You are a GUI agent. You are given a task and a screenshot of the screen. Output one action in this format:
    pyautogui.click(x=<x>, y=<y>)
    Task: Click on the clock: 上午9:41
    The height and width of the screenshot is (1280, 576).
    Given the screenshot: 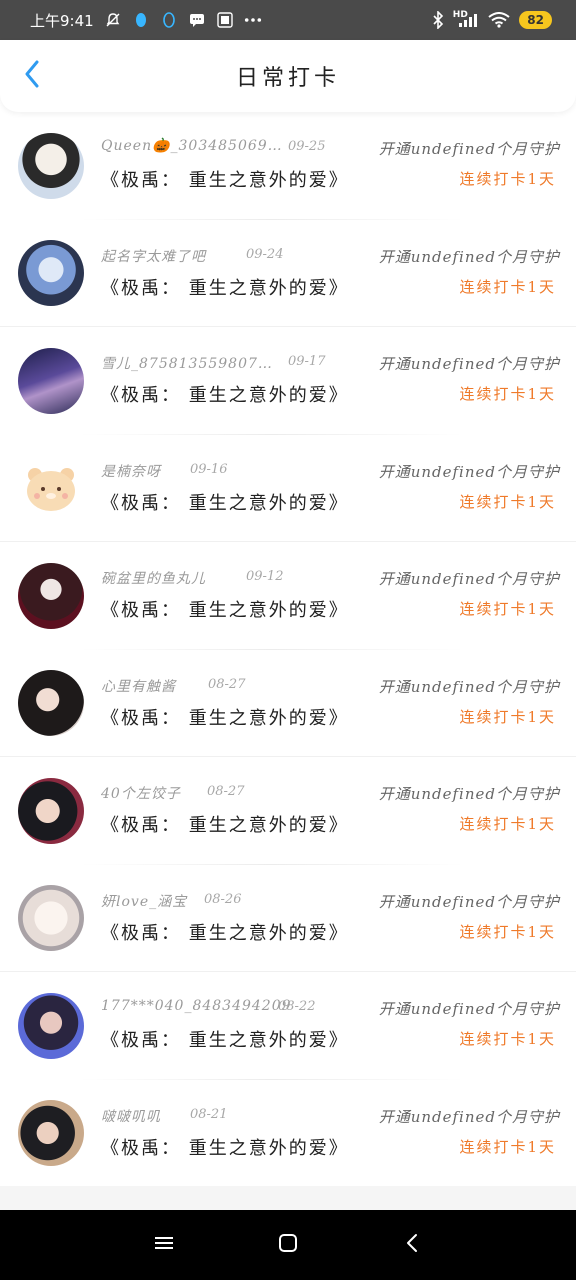 What is the action you would take?
    pyautogui.click(x=62, y=20)
    